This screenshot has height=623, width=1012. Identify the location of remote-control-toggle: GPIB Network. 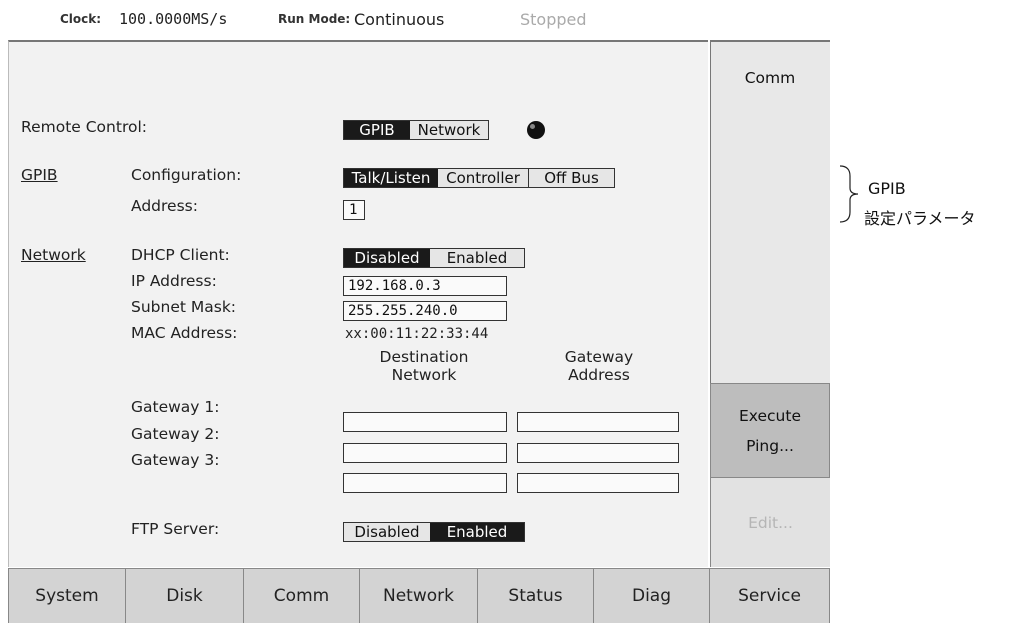
(416, 130).